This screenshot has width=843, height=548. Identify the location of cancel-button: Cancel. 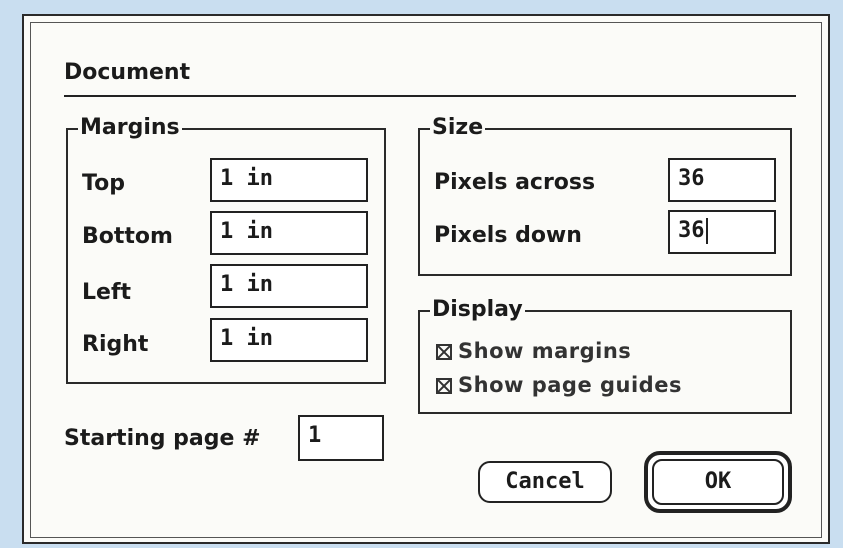
(545, 482).